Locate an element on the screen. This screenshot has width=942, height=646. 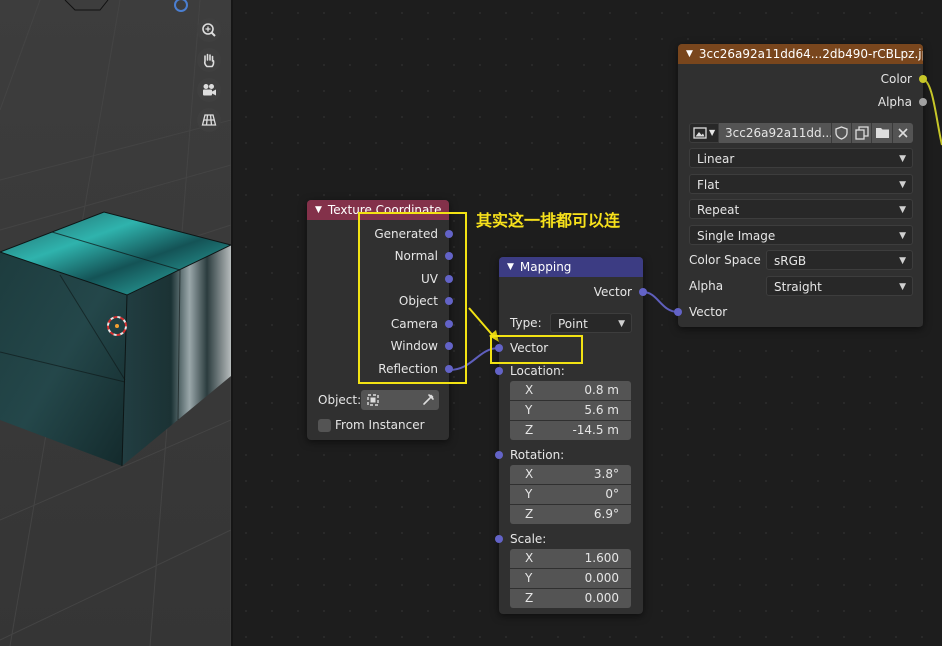
image-browse-button: ▼ is located at coordinates (704, 133).